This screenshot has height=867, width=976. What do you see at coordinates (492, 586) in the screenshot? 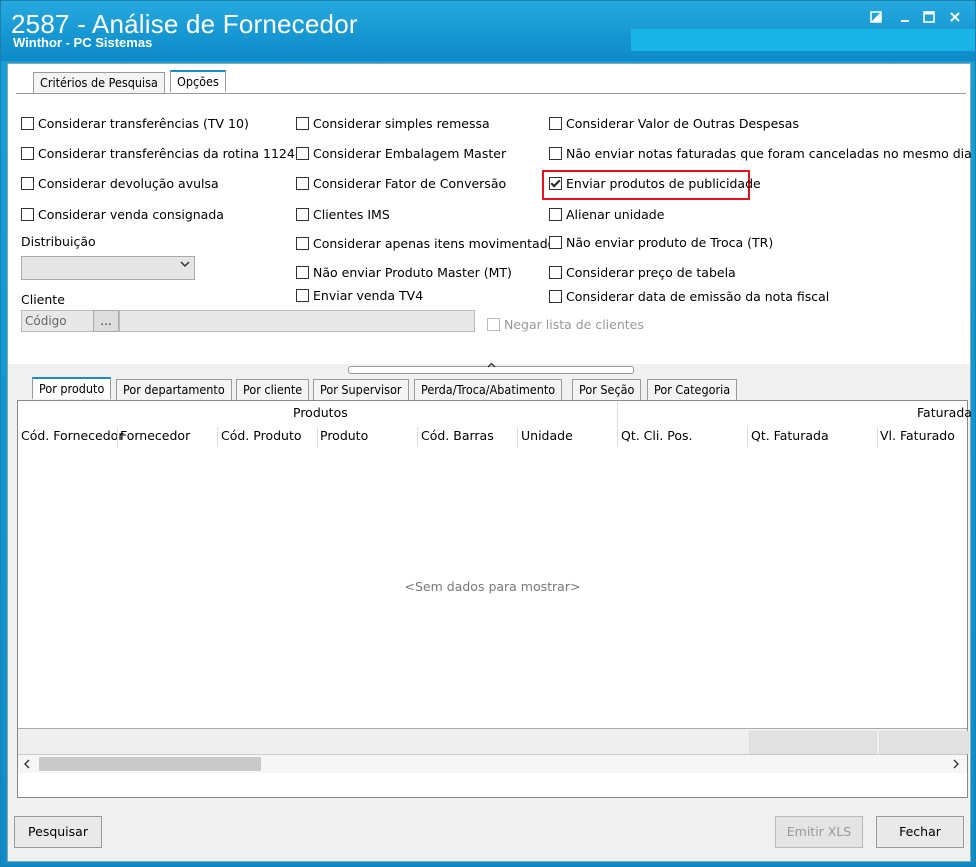
I see `empty-message: <Sem dados para mostrar>` at bounding box center [492, 586].